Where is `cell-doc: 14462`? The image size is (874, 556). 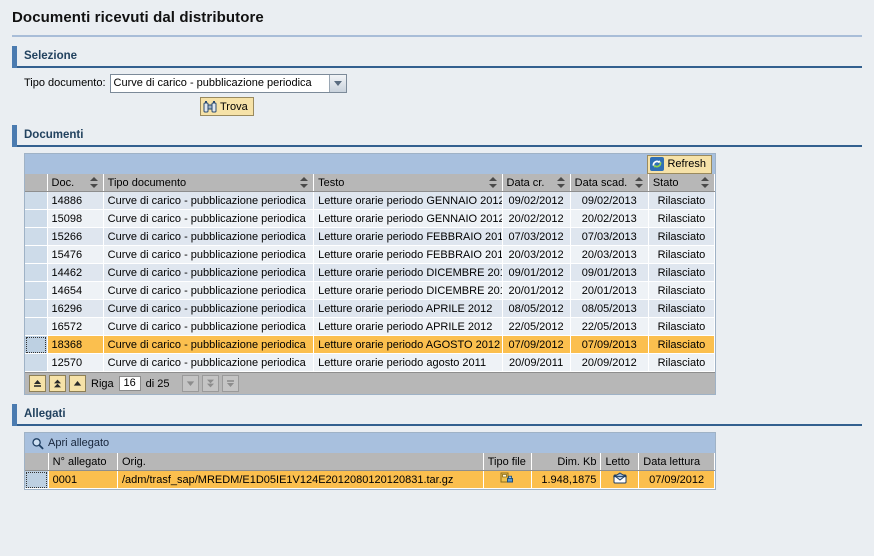
cell-doc: 14462 is located at coordinates (75, 272).